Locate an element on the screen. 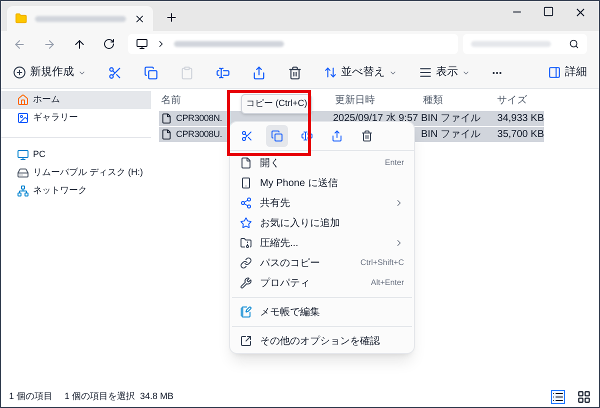  menu-item: My Phone に送信 is located at coordinates (322, 183).